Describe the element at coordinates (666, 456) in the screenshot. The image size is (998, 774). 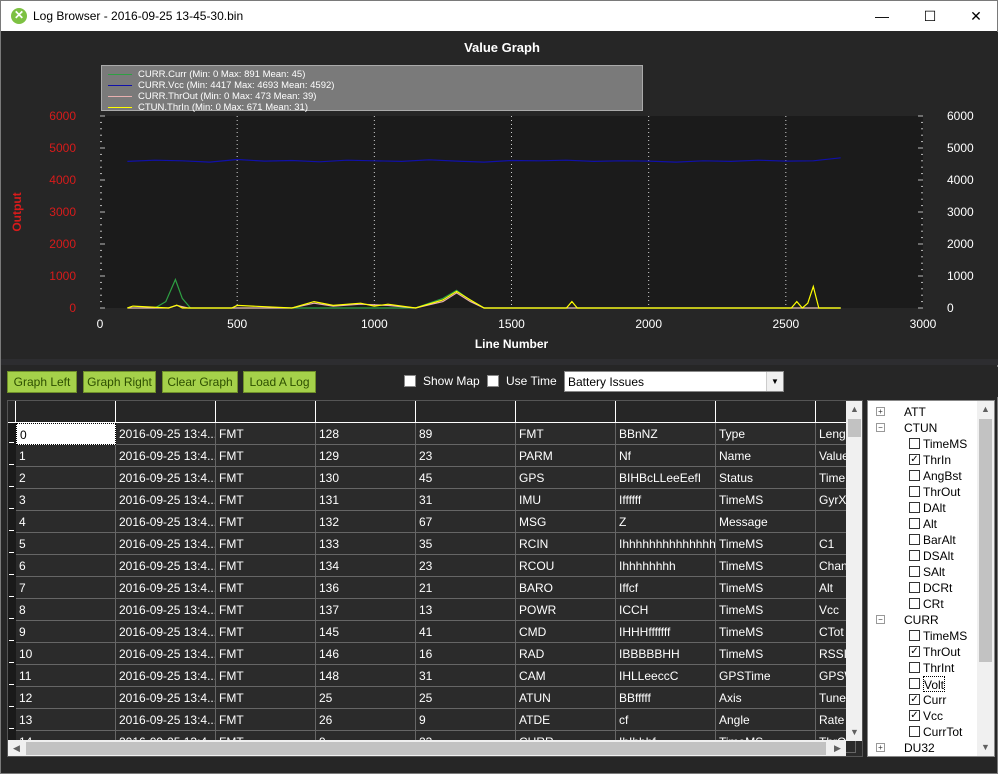
I see `table-cell: Nf` at that location.